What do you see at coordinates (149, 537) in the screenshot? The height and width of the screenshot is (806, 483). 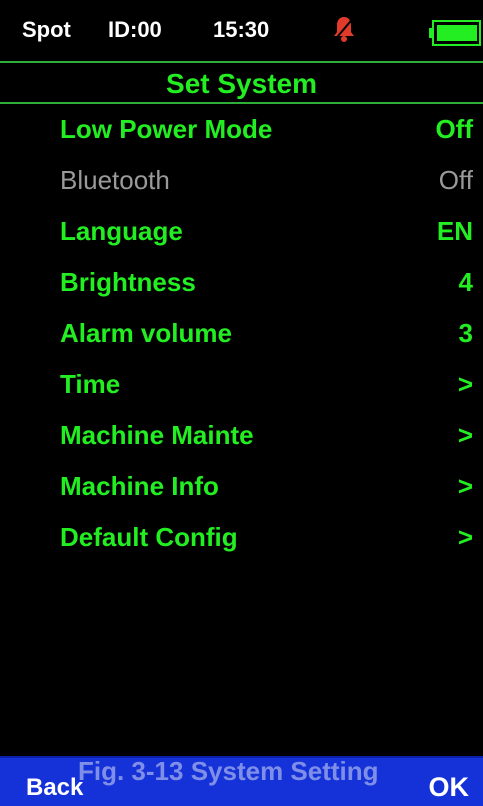 I see `menu-item-label: Default Config` at bounding box center [149, 537].